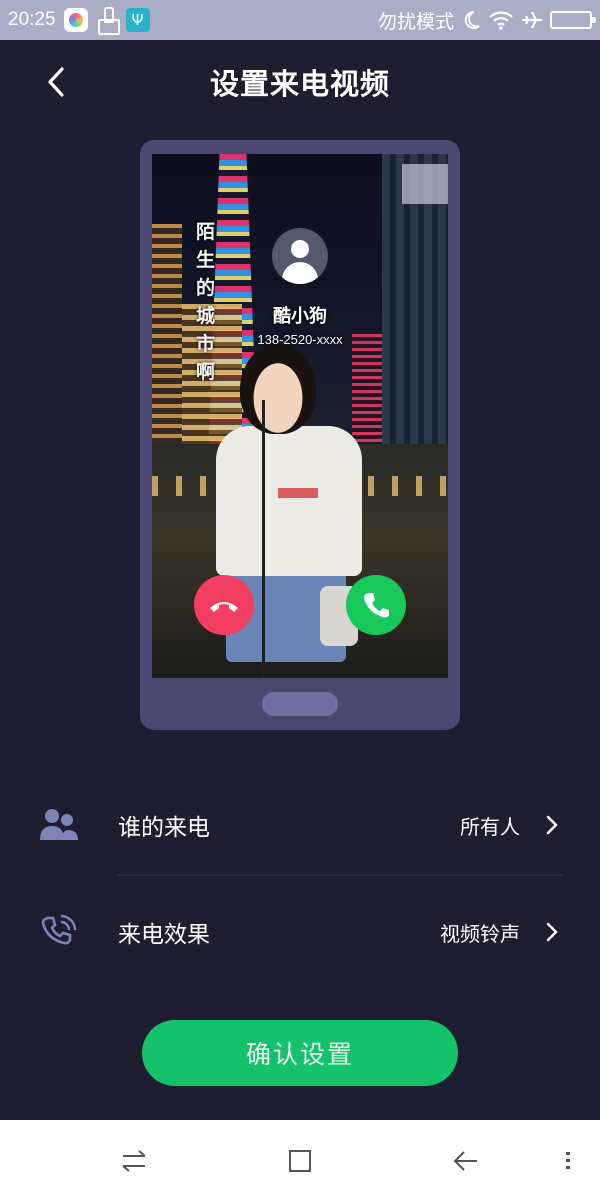  I want to click on status-bar: 20:25 Ψ 勿扰模式, so click(300, 20).